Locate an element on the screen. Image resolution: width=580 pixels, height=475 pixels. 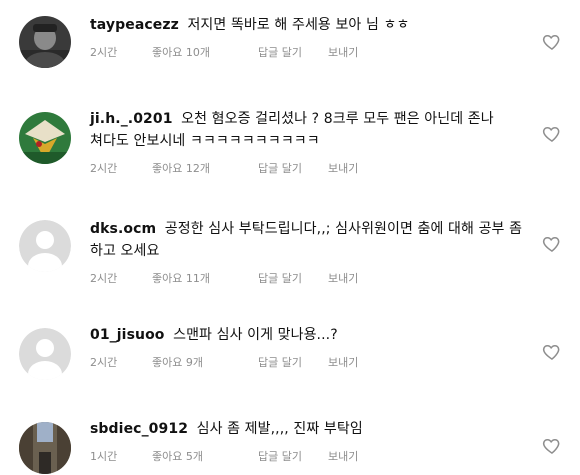
comment-body: 저지면 똑바로 해 주세용 보아 님 ㅎㅎ is located at coordinates (298, 25).